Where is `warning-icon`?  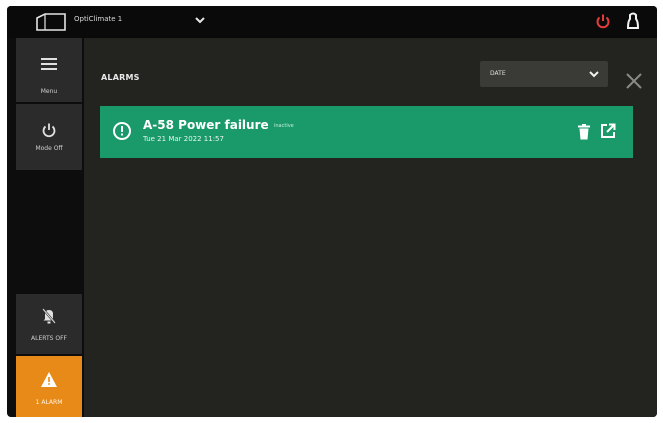 warning-icon is located at coordinates (49, 379).